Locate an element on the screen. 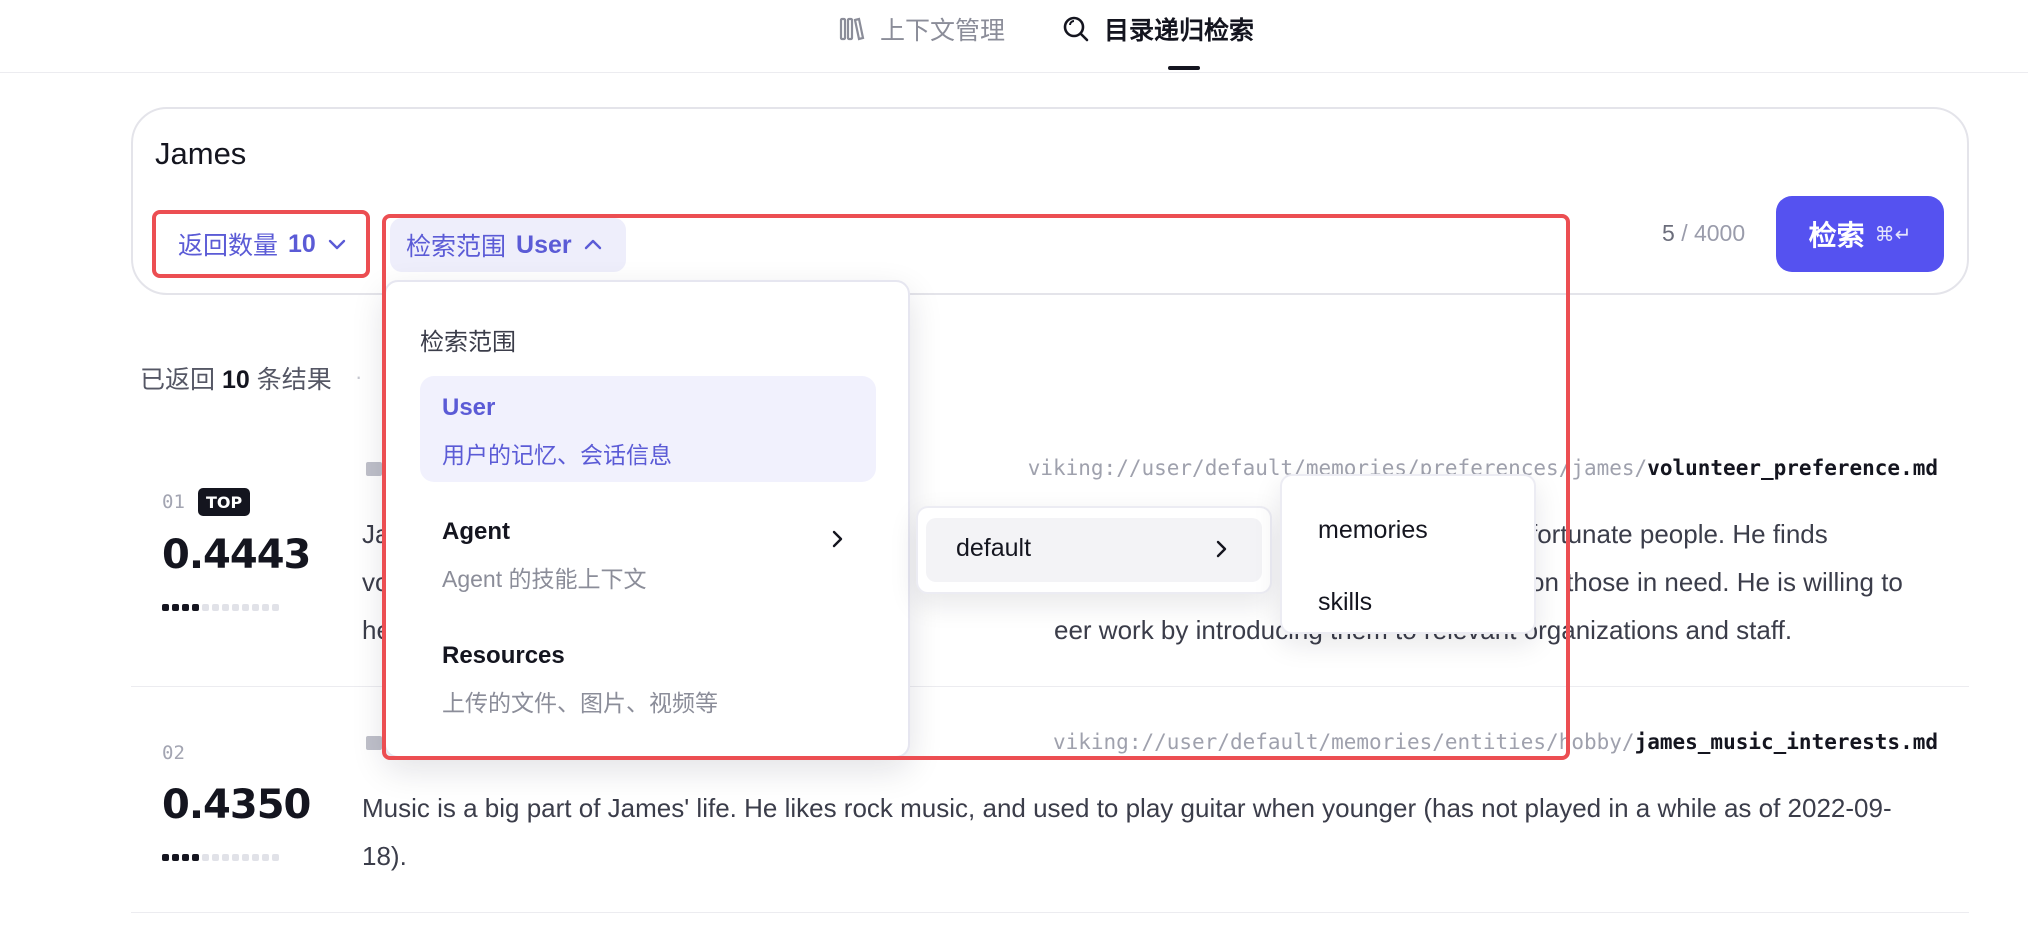 This screenshot has height=948, width=2028. submenu-label: default is located at coordinates (994, 548).